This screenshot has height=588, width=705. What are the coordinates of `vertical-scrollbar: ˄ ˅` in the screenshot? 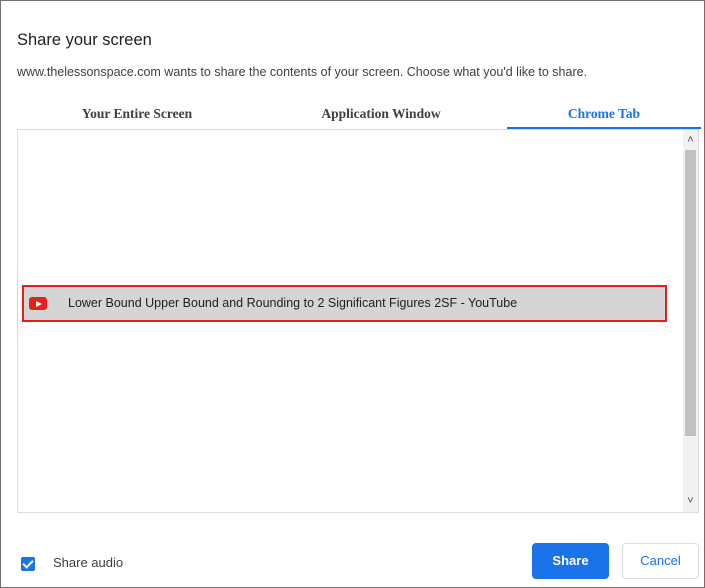 It's located at (690, 321).